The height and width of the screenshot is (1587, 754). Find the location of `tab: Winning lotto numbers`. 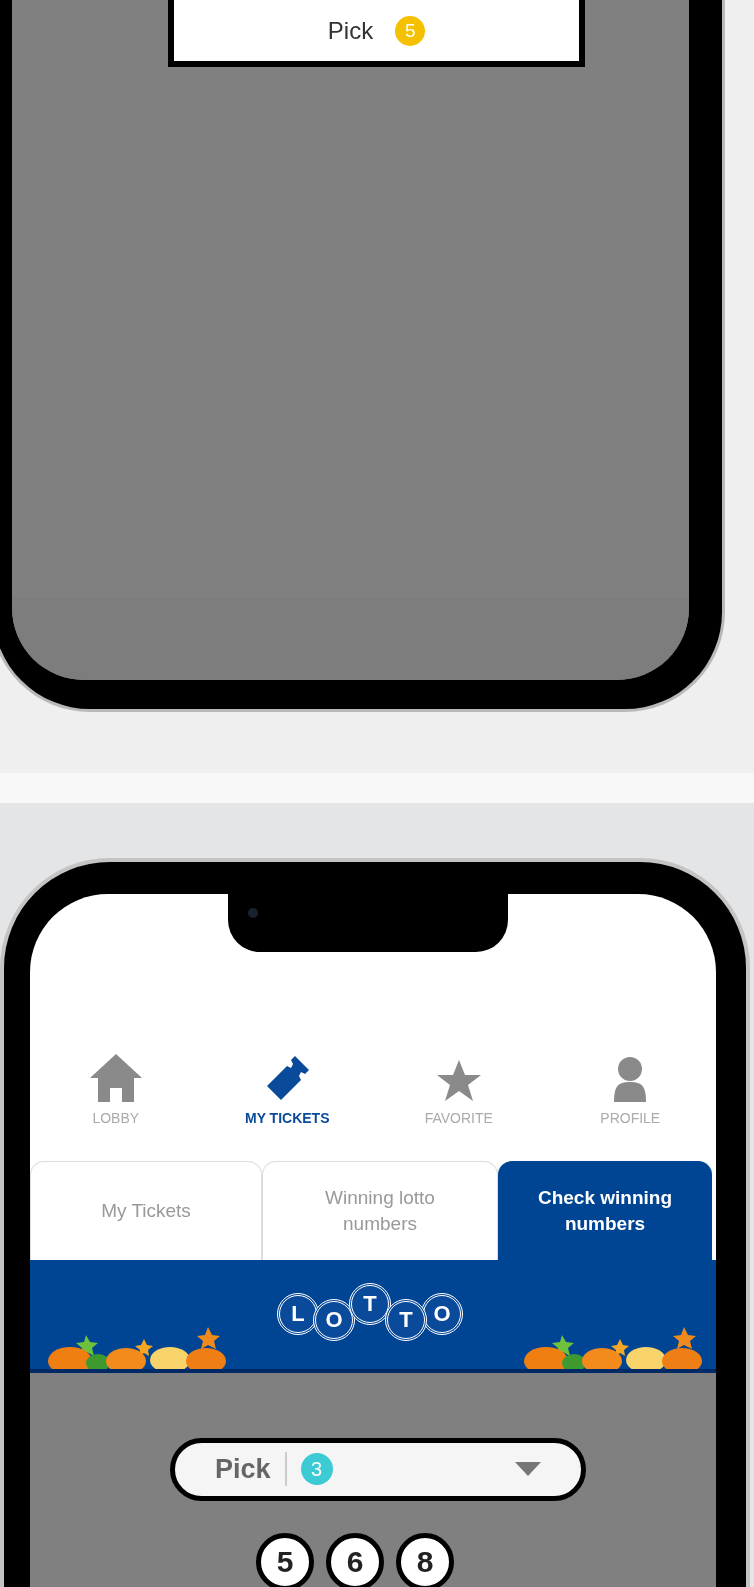

tab: Winning lotto numbers is located at coordinates (380, 1210).